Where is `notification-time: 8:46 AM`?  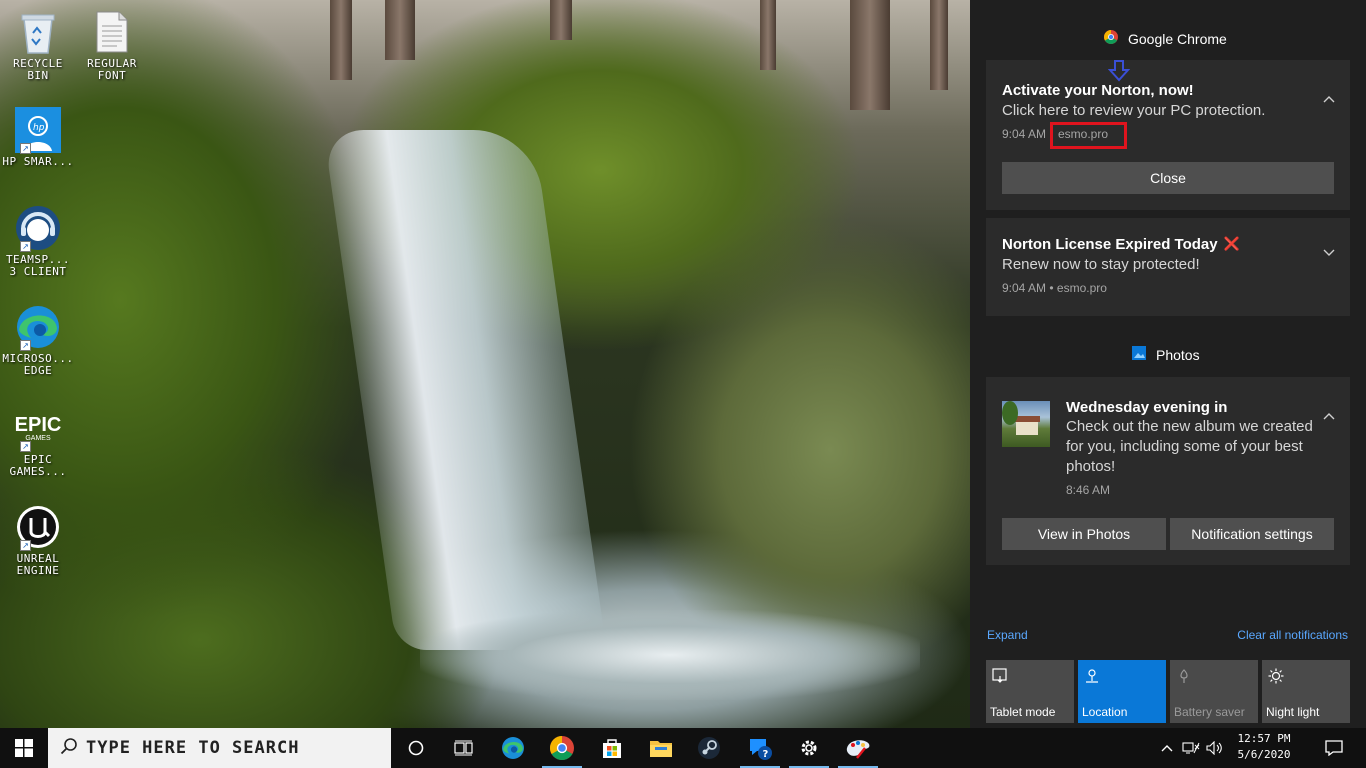
notification-time: 8:46 AM is located at coordinates (1088, 490).